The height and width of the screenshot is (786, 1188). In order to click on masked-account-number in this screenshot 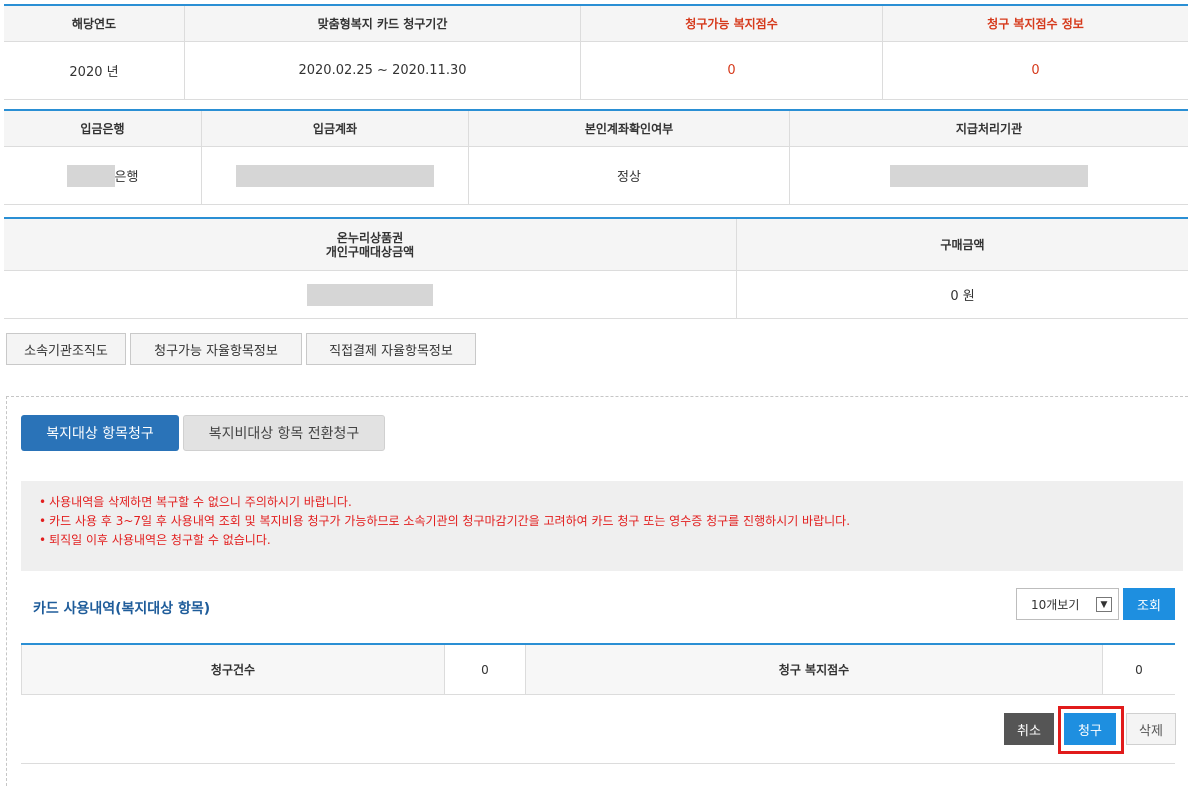, I will do `click(335, 175)`.